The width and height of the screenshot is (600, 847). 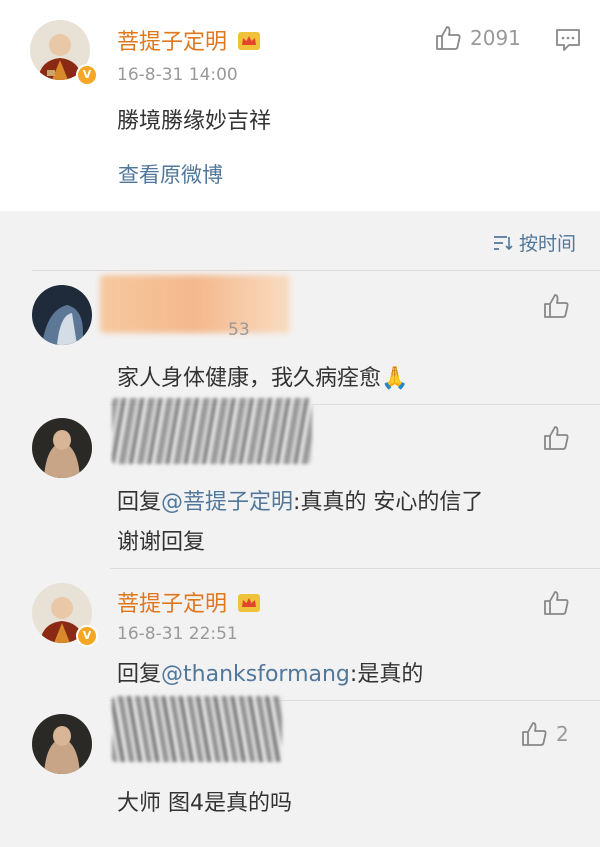 What do you see at coordinates (386, 674) in the screenshot?
I see `reply-body: :是真的` at bounding box center [386, 674].